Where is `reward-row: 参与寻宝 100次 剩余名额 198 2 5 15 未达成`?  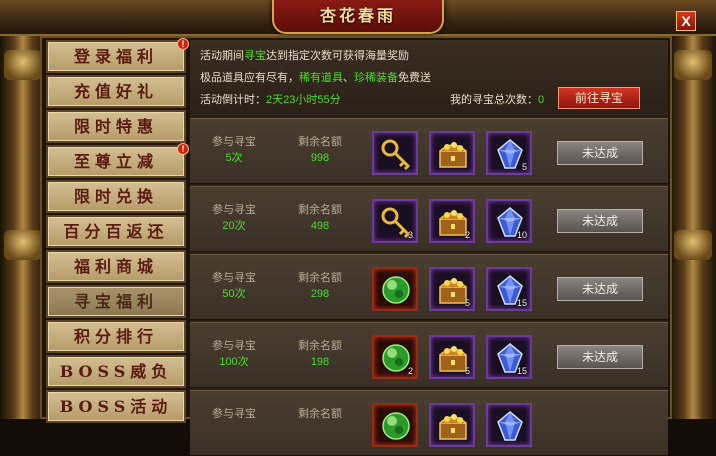 reward-row: 参与寻宝 100次 剩余名额 198 2 5 15 未达成 is located at coordinates (429, 355).